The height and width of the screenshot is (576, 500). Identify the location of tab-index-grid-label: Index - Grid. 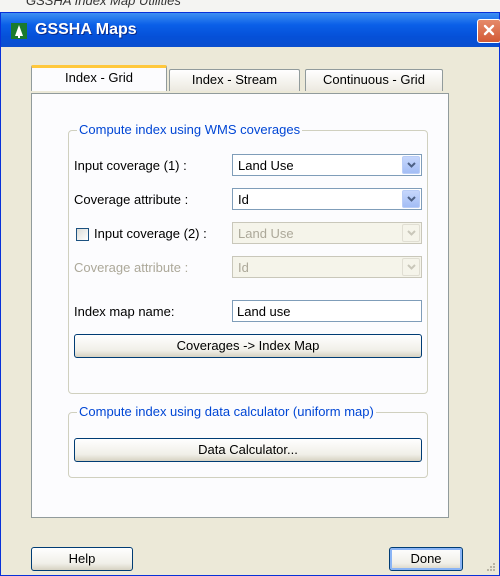
(99, 77).